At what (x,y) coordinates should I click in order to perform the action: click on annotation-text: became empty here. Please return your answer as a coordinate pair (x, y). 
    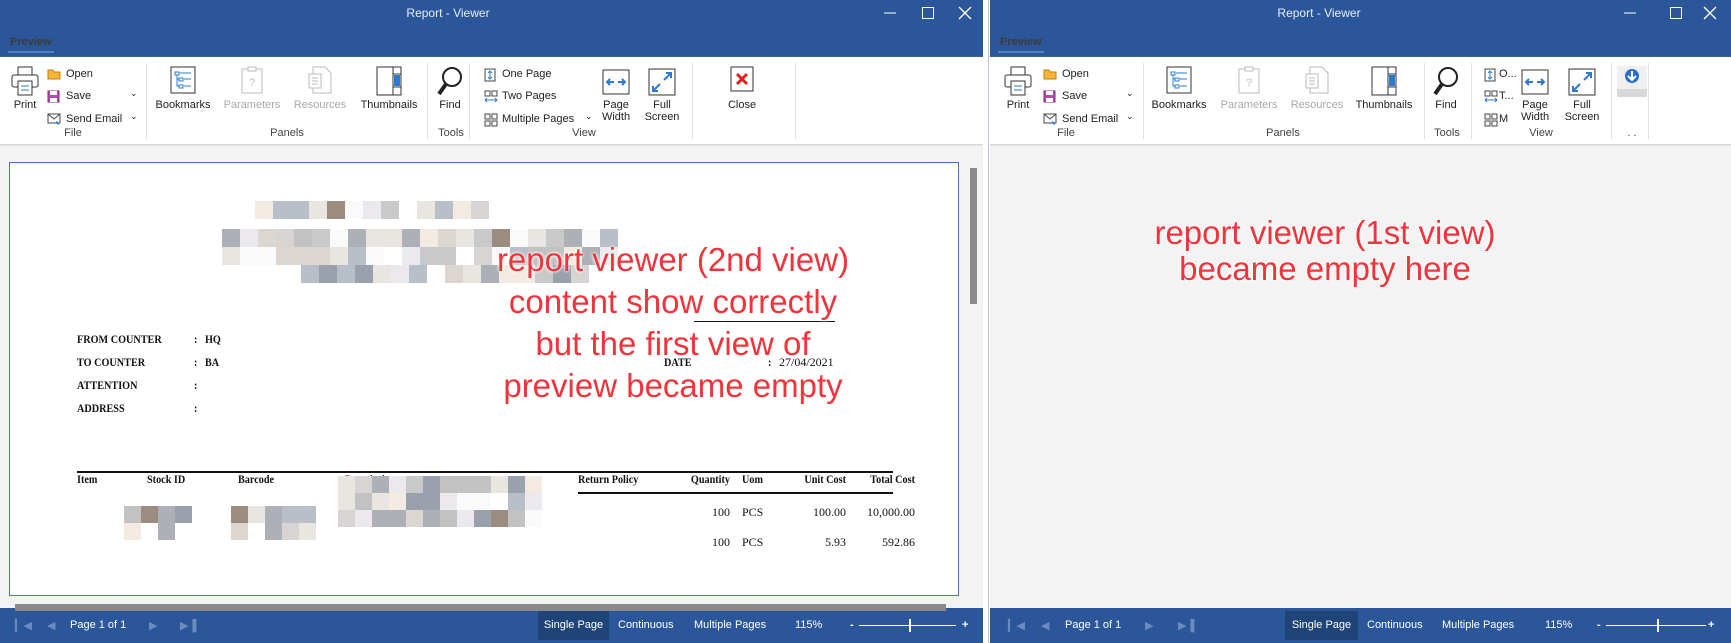
    Looking at the image, I should click on (1325, 268).